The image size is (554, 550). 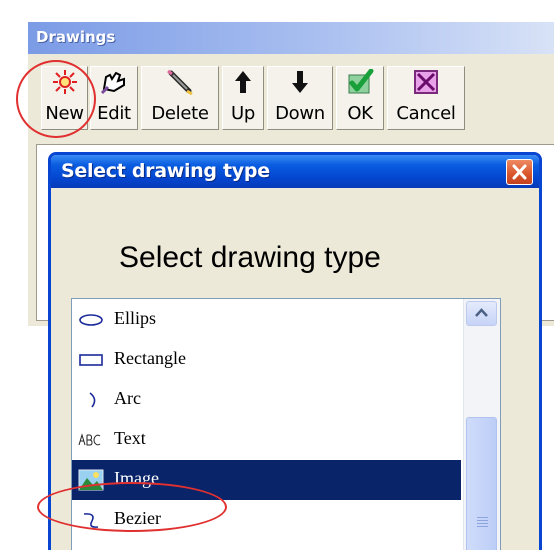 What do you see at coordinates (300, 84) in the screenshot?
I see `down-arrow-icon` at bounding box center [300, 84].